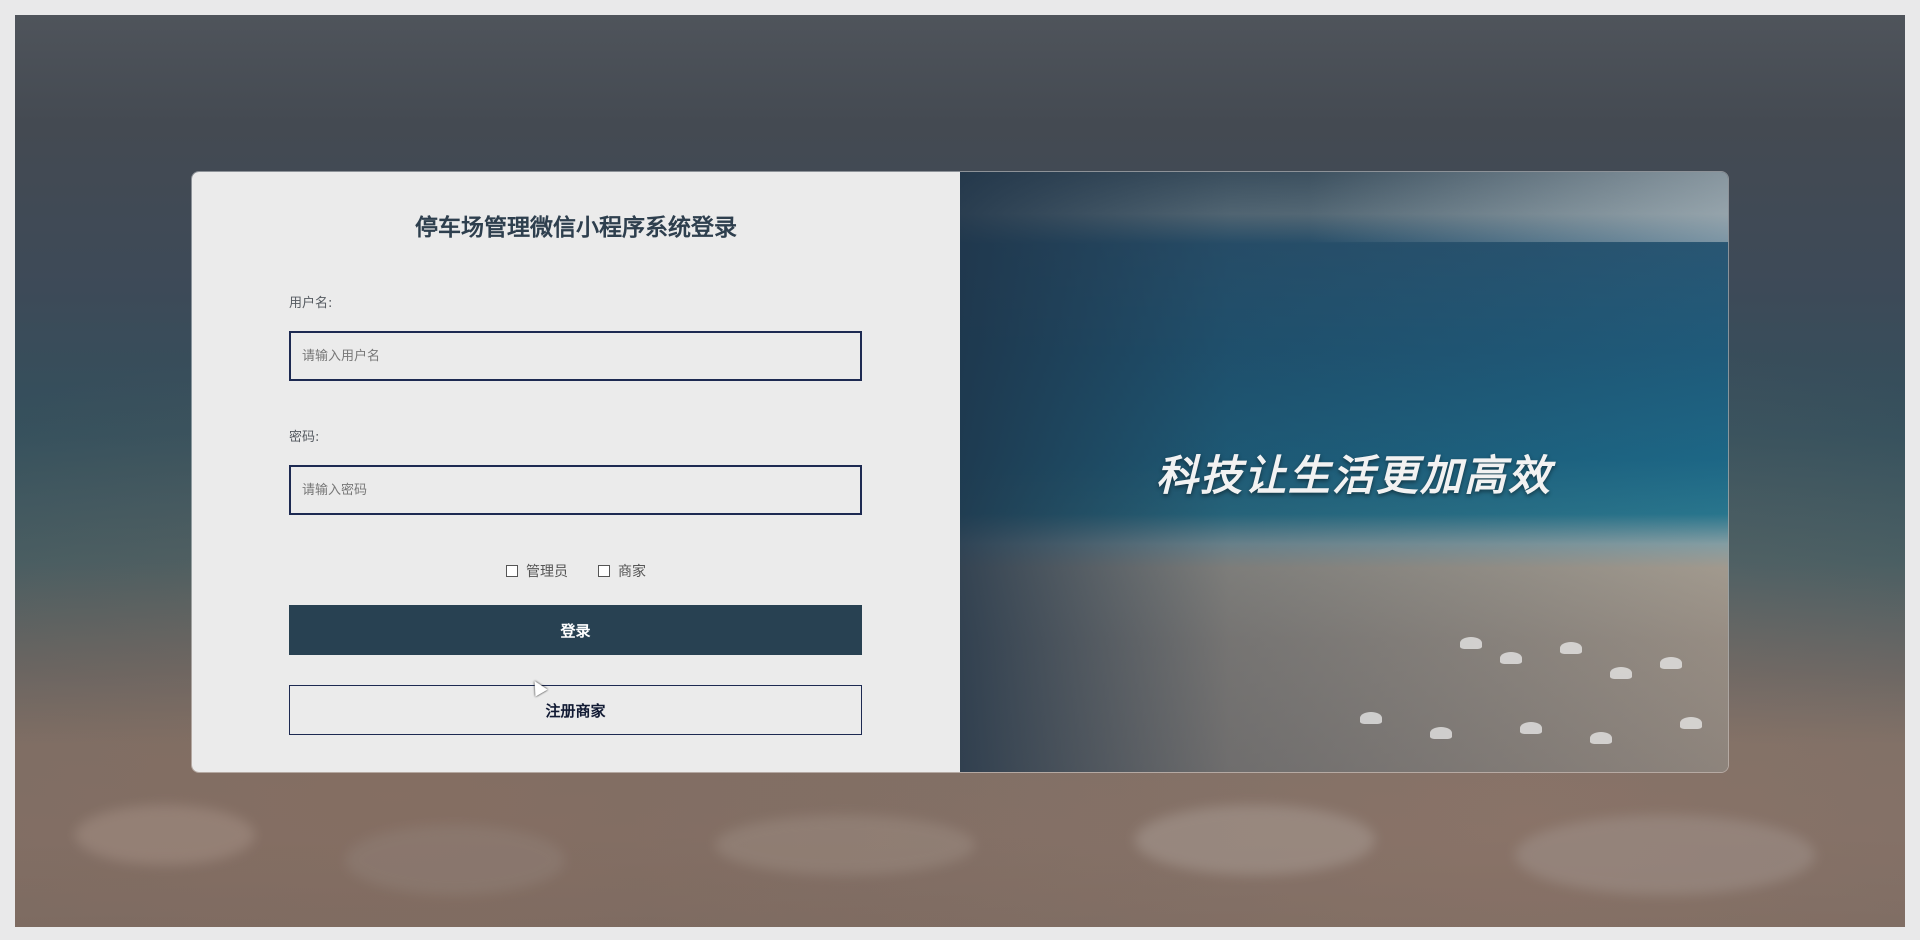 Image resolution: width=1920 pixels, height=940 pixels. What do you see at coordinates (1518, 207) in the screenshot?
I see `banner-sky` at bounding box center [1518, 207].